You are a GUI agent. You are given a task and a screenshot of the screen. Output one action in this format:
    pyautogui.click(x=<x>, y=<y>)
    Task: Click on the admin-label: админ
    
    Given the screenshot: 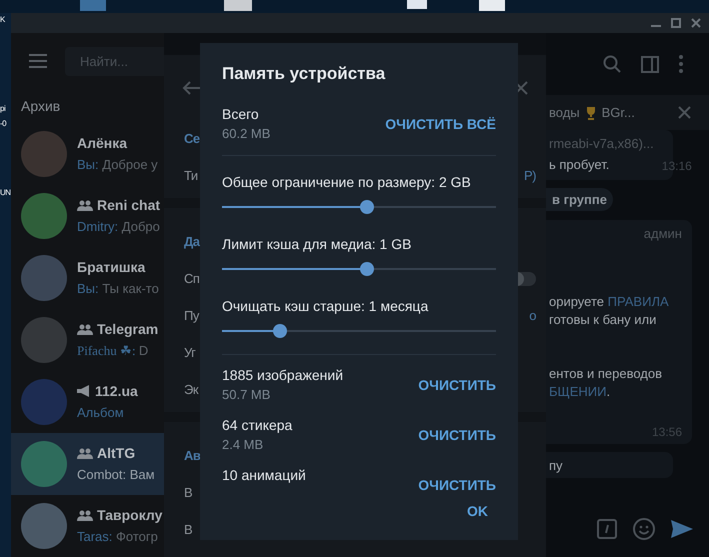 What is the action you would take?
    pyautogui.click(x=663, y=234)
    